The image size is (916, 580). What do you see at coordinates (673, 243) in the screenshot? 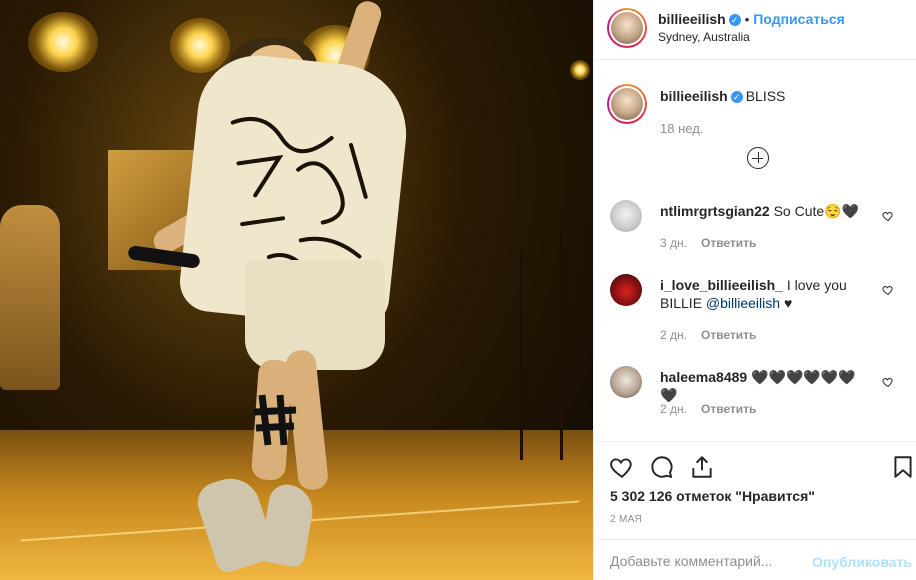
I see `comment-time: 3 дн.` at bounding box center [673, 243].